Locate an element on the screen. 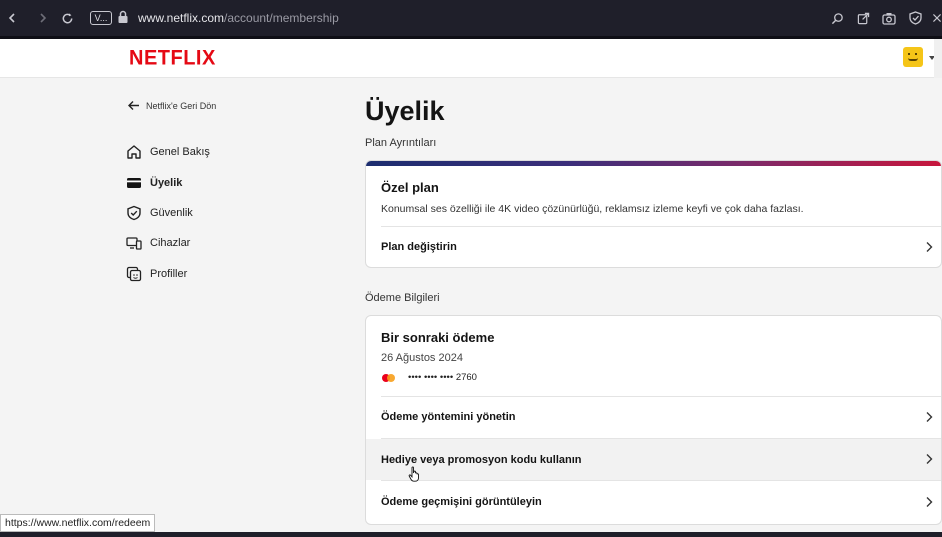 This screenshot has height=537, width=942. share-icon is located at coordinates (863, 18).